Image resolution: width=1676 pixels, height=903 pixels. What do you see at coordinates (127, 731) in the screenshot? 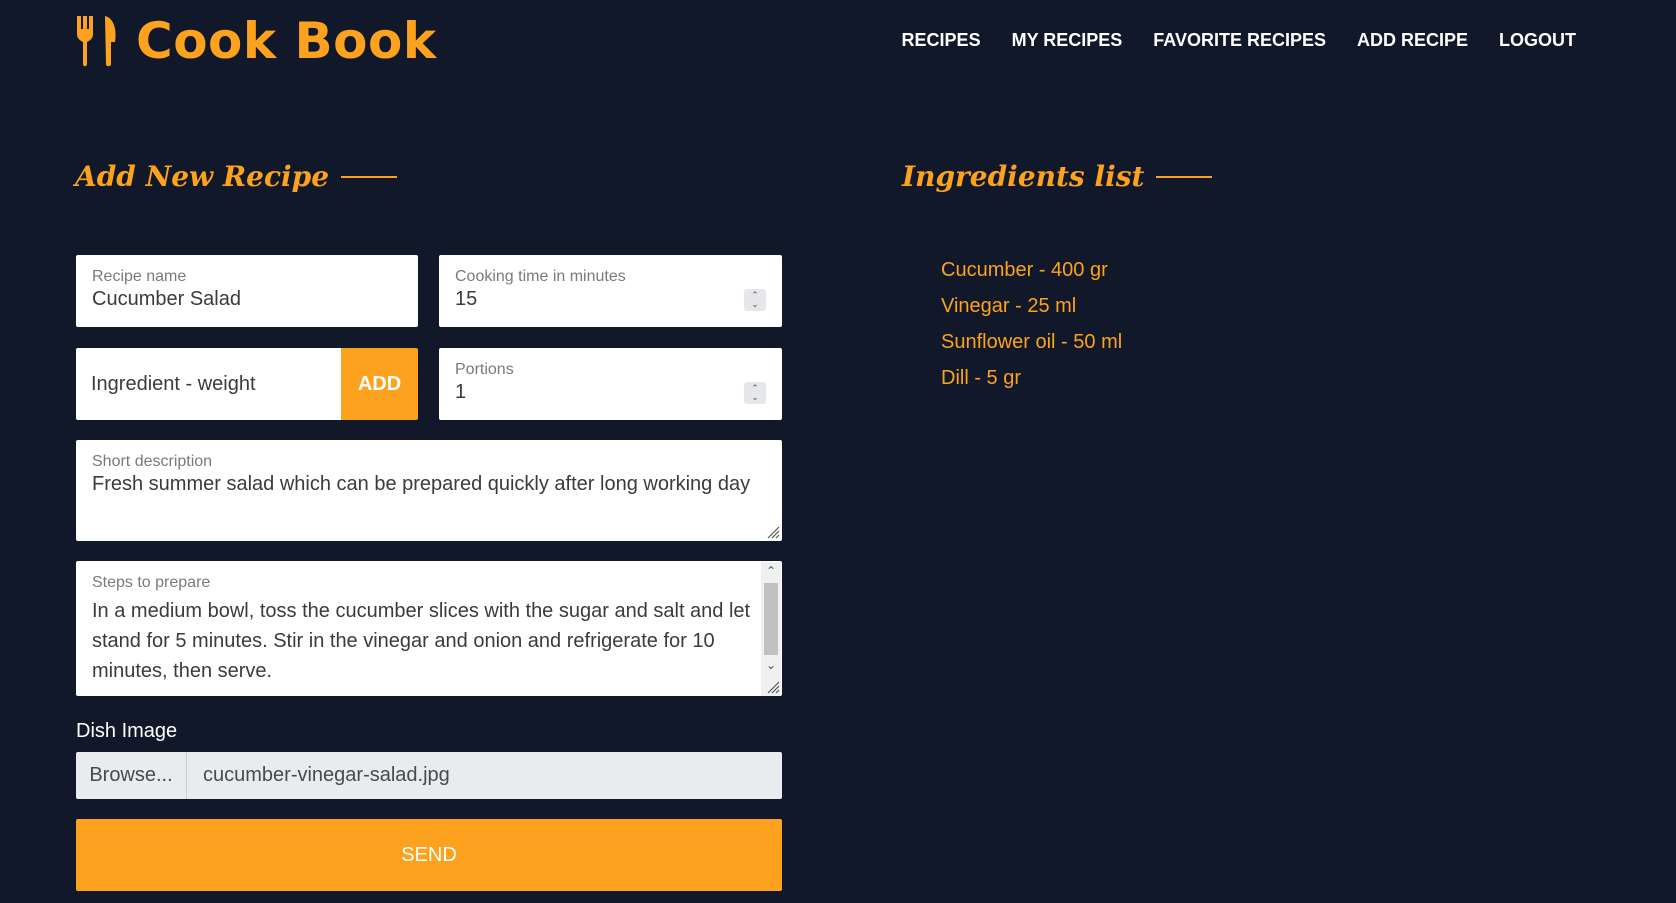
I see `dish-image-label: Dish Image` at bounding box center [127, 731].